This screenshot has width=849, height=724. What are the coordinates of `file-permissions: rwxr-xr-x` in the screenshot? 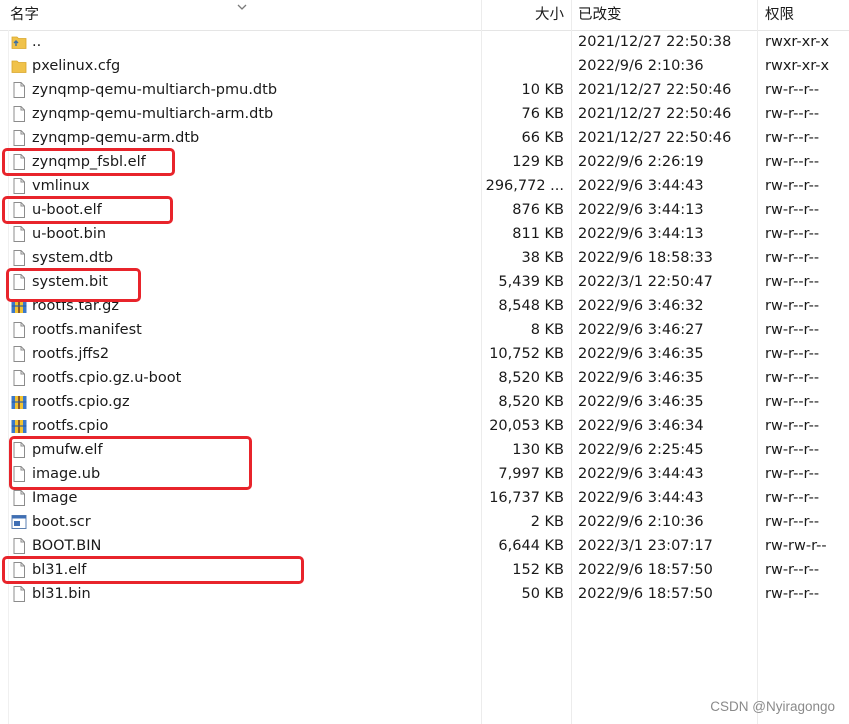 It's located at (797, 42).